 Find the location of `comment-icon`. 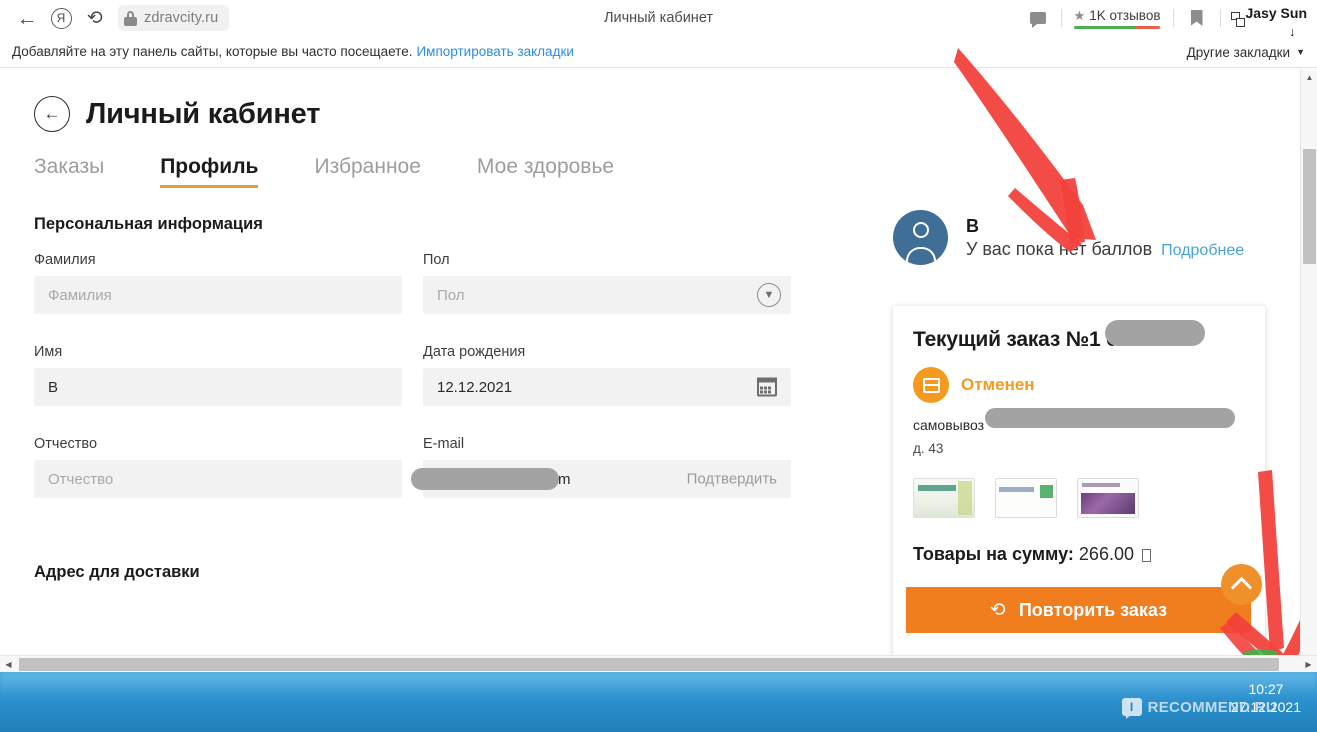

comment-icon is located at coordinates (1038, 18).